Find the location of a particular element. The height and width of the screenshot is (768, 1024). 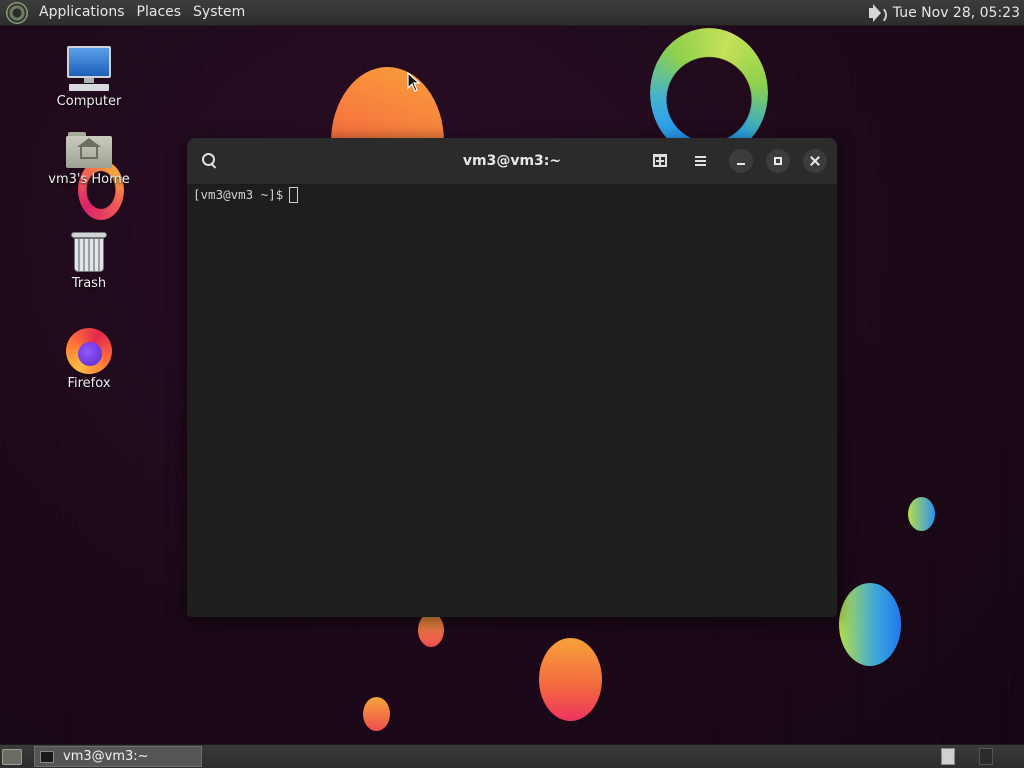

desktop-icon-trash: Trash is located at coordinates (89, 259).